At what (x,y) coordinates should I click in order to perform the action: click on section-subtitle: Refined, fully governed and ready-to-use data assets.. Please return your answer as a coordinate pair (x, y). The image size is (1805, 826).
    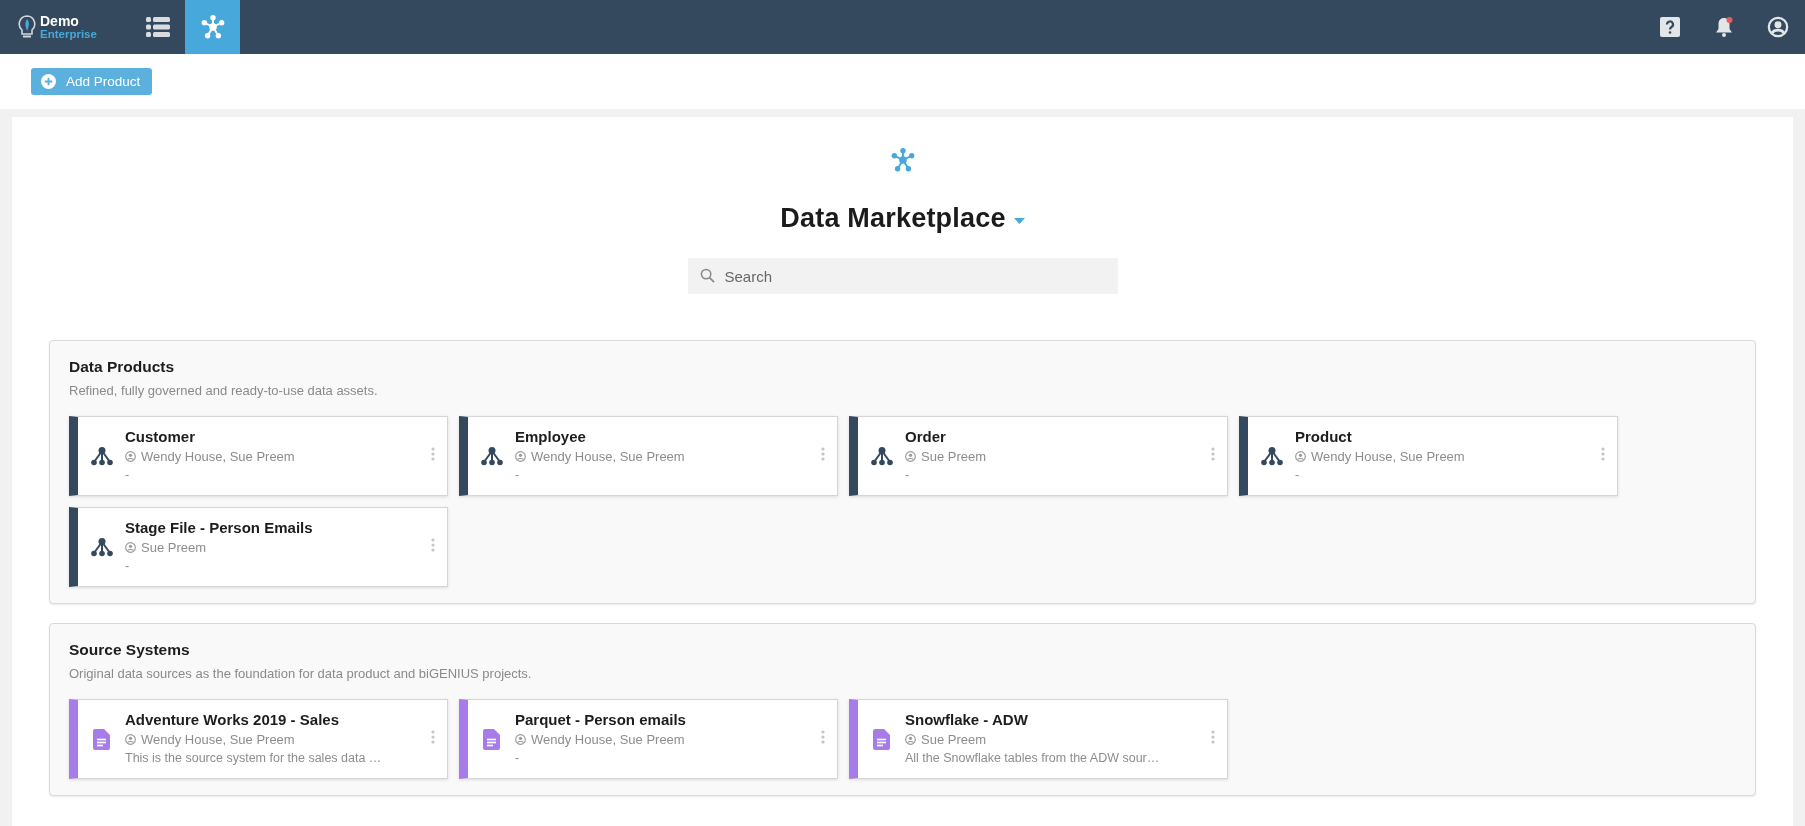
    Looking at the image, I should click on (224, 390).